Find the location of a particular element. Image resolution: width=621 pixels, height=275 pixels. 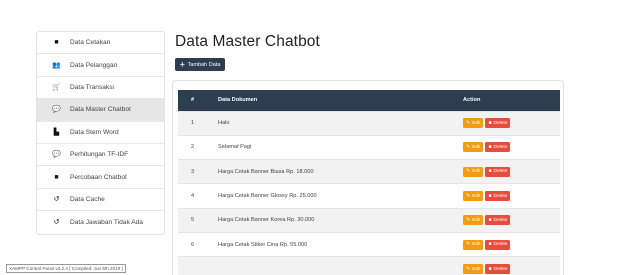

sidebar-item-data-transaksi: 🛒 Data Transaksi is located at coordinates (100, 88).